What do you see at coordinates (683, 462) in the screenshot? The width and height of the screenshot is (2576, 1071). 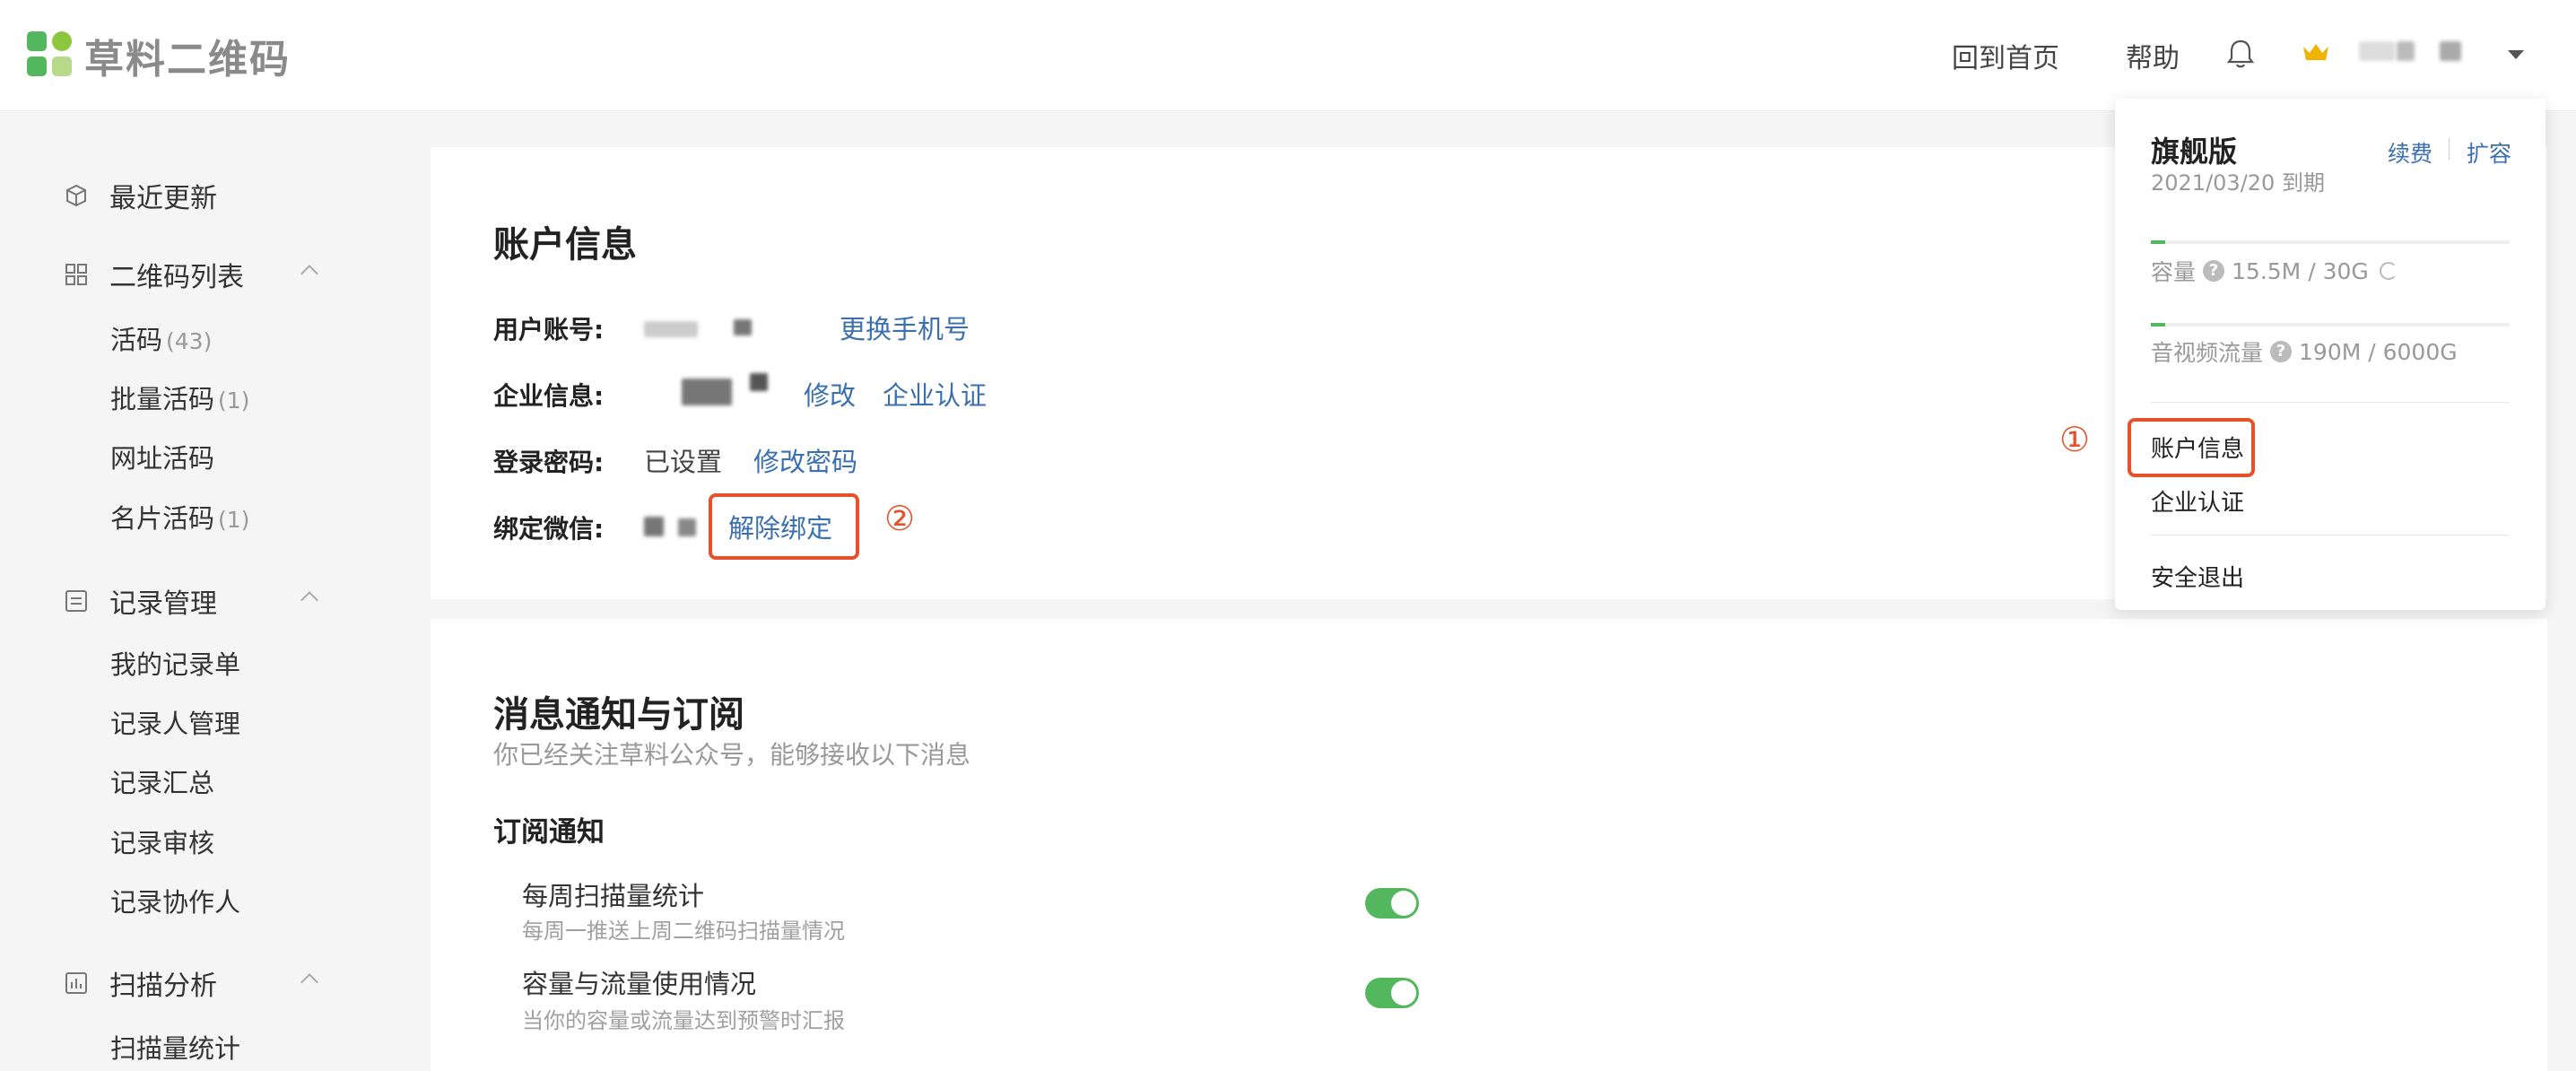 I see `password-status: 已设置` at bounding box center [683, 462].